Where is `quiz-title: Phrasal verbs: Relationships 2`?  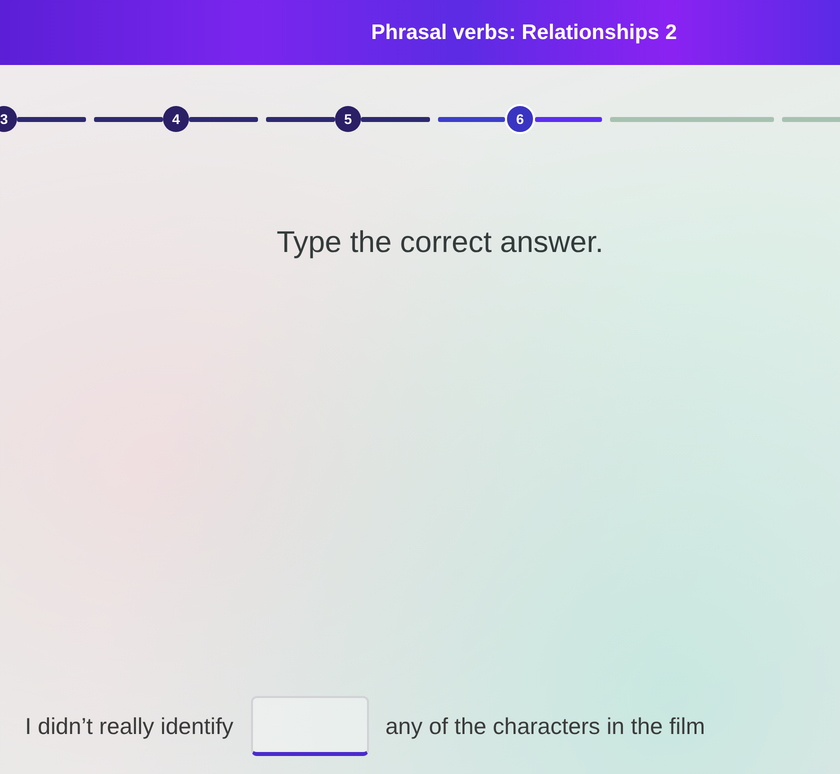 quiz-title: Phrasal verbs: Relationships 2 is located at coordinates (524, 32).